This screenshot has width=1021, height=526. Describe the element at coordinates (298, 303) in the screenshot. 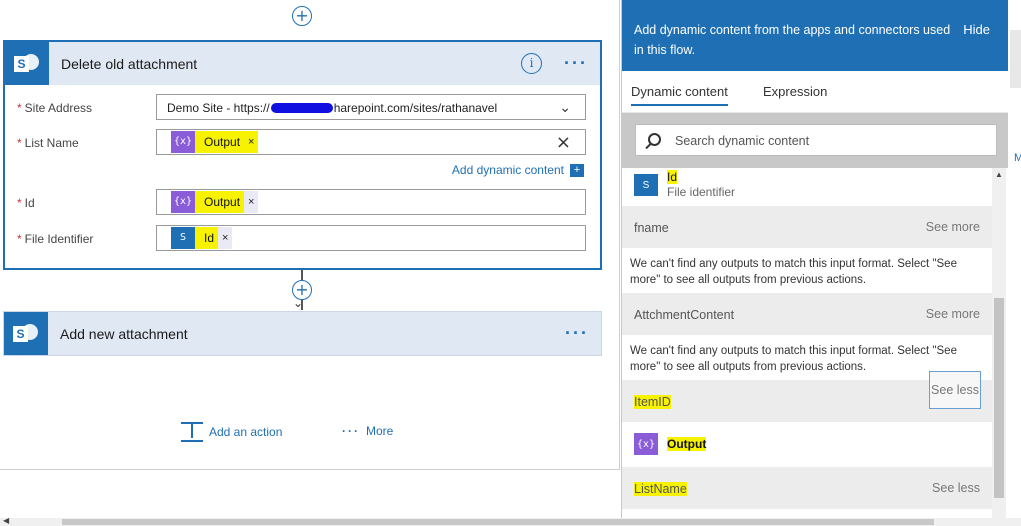

I see `arrow-down-icon: ⌄` at that location.